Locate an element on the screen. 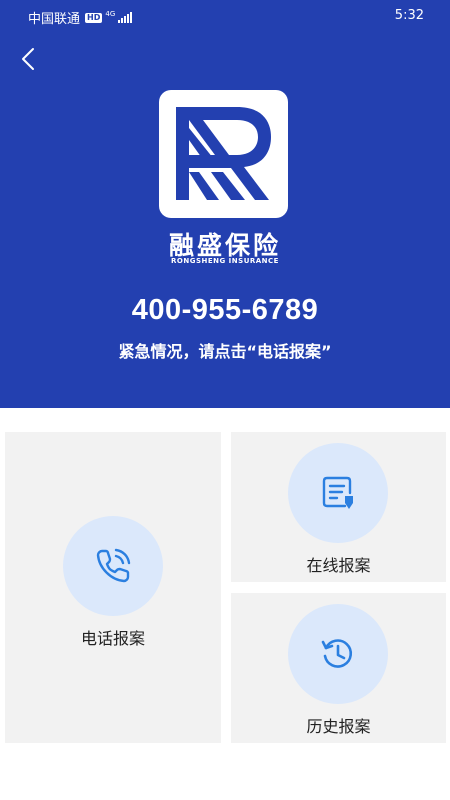  hotline-number: 400-955-6789 is located at coordinates (225, 310).